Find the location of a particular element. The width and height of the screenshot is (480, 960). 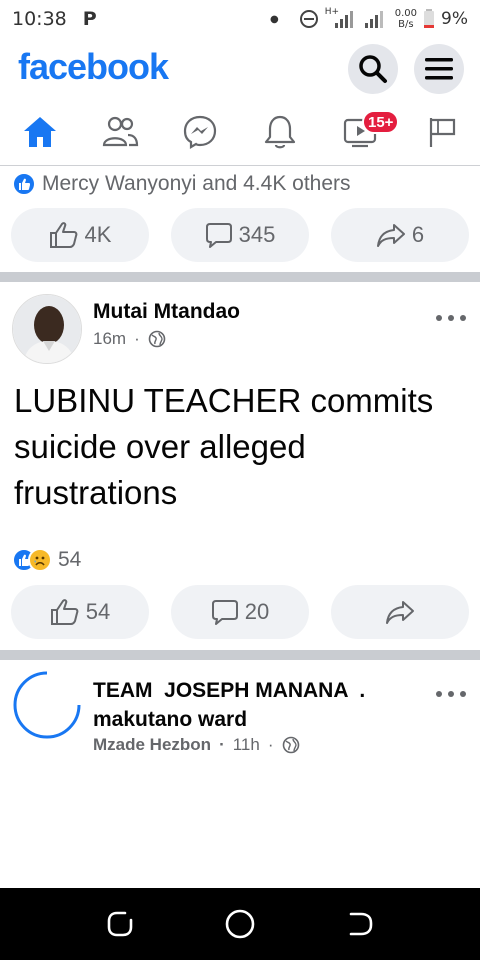

reaction-count: 54 is located at coordinates (70, 559).